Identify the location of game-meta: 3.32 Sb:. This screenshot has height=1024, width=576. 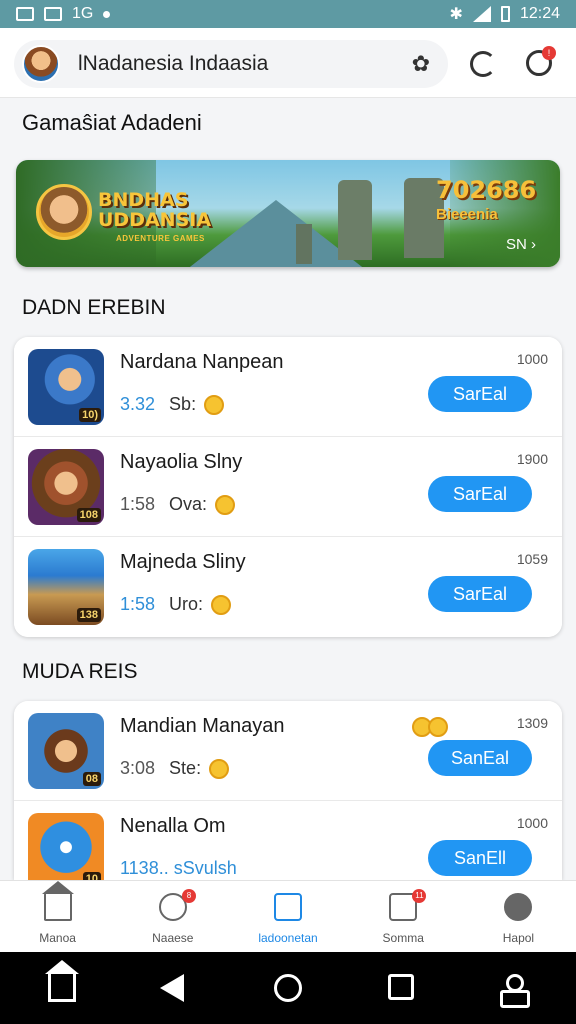
(172, 404).